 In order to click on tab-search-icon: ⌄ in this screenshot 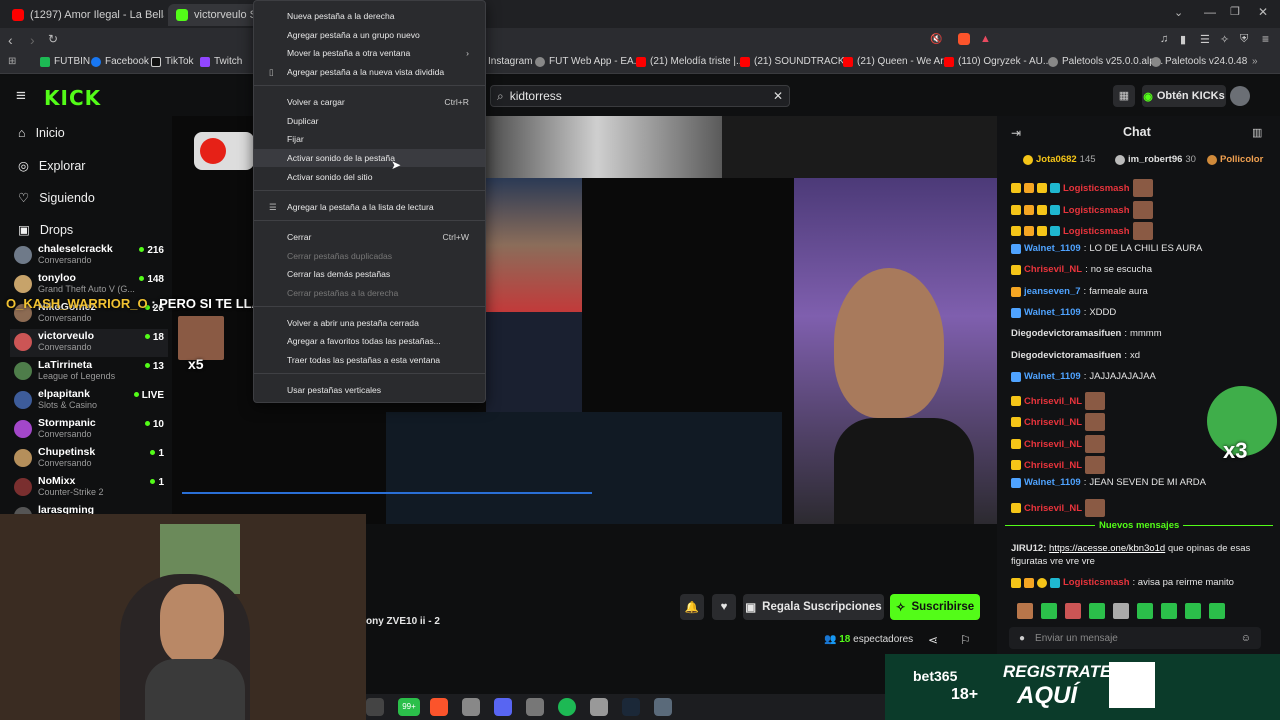, I will do `click(1178, 12)`.